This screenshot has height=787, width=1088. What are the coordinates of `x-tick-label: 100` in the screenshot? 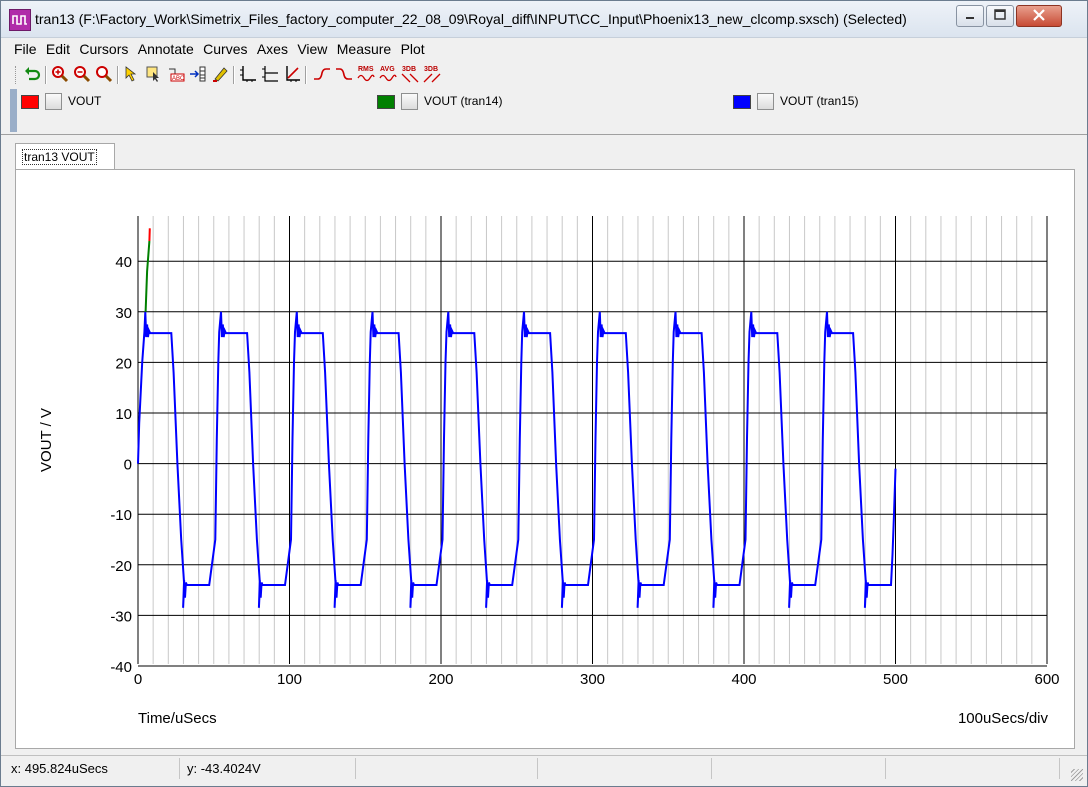 It's located at (289, 679).